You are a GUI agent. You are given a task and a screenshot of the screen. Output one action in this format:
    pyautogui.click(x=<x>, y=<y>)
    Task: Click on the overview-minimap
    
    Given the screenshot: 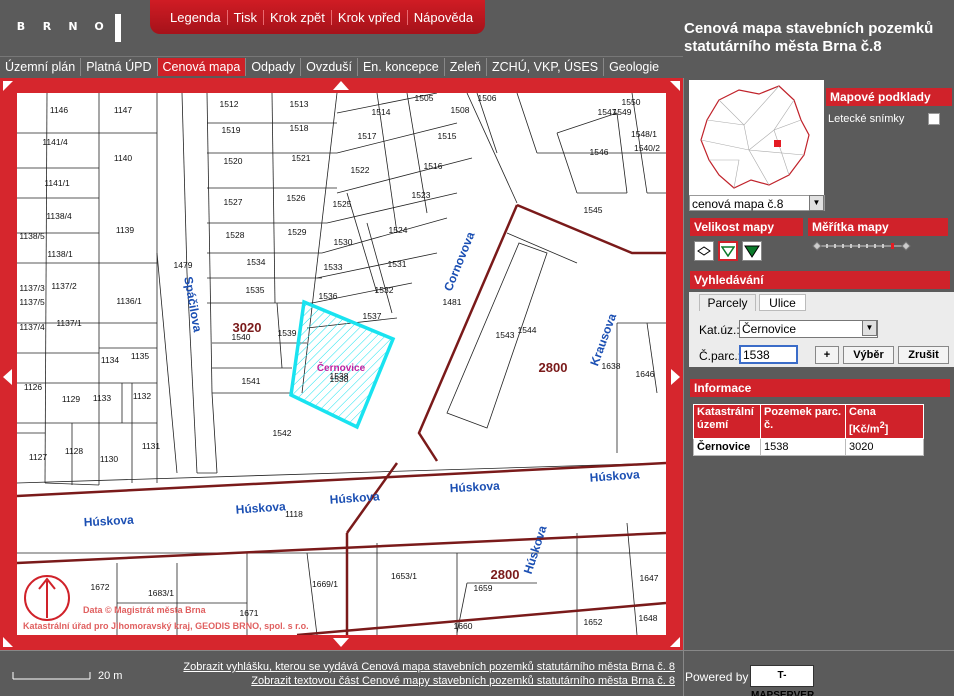 What is the action you would take?
    pyautogui.click(x=756, y=138)
    